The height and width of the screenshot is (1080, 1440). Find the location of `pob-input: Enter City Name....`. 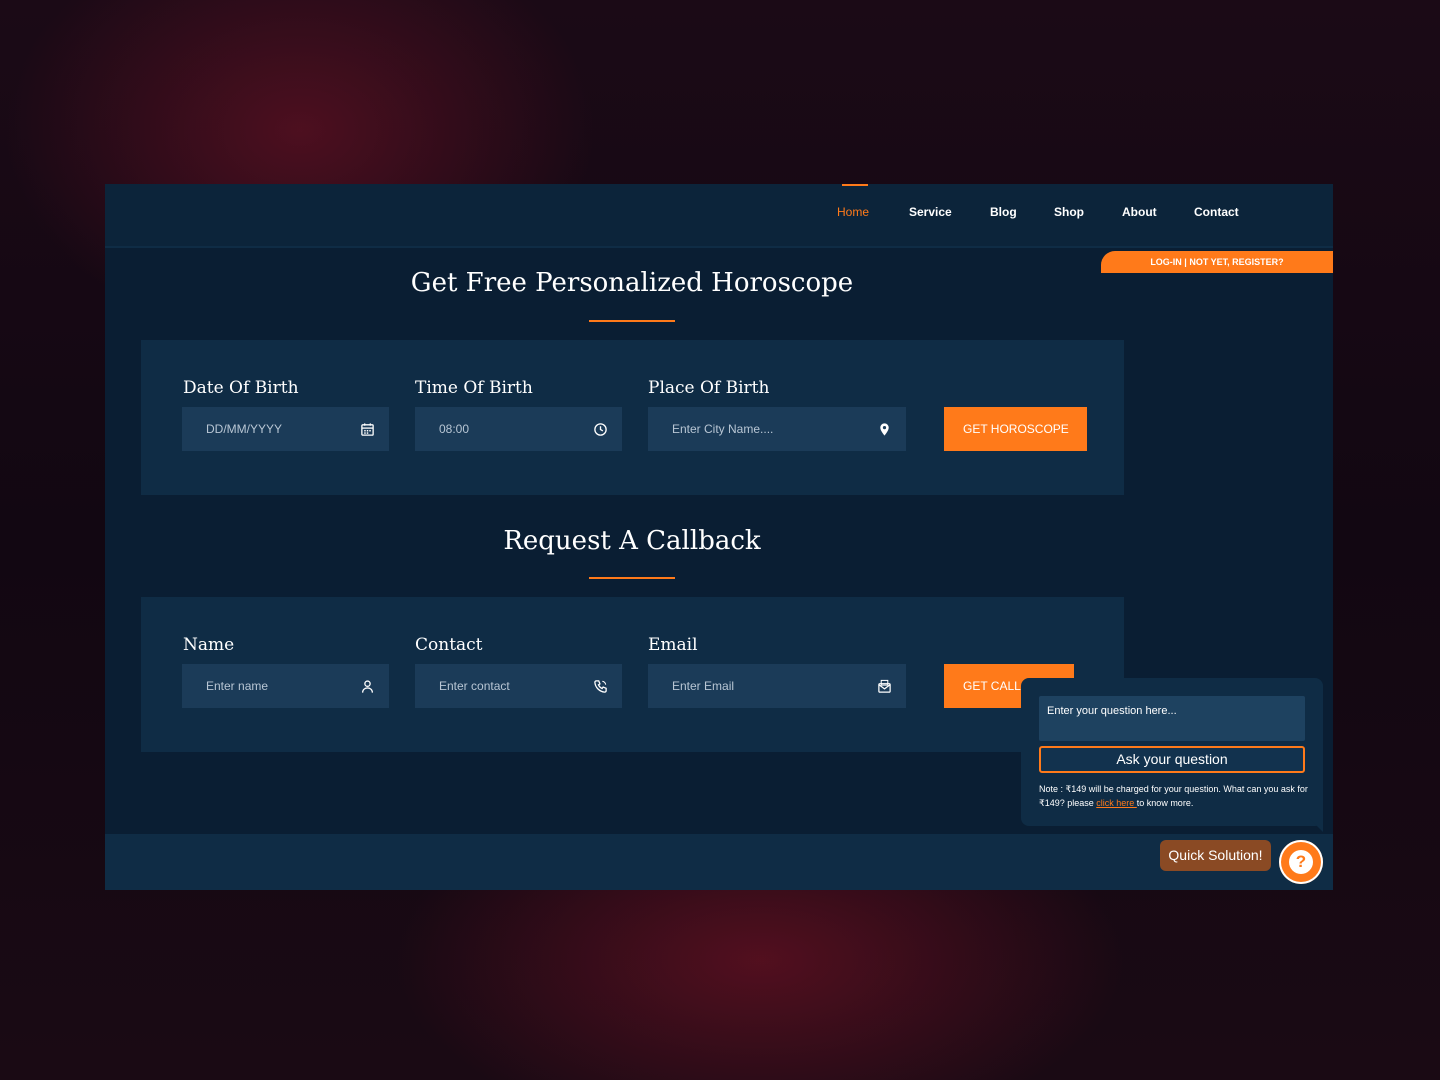

pob-input: Enter City Name.... is located at coordinates (777, 429).